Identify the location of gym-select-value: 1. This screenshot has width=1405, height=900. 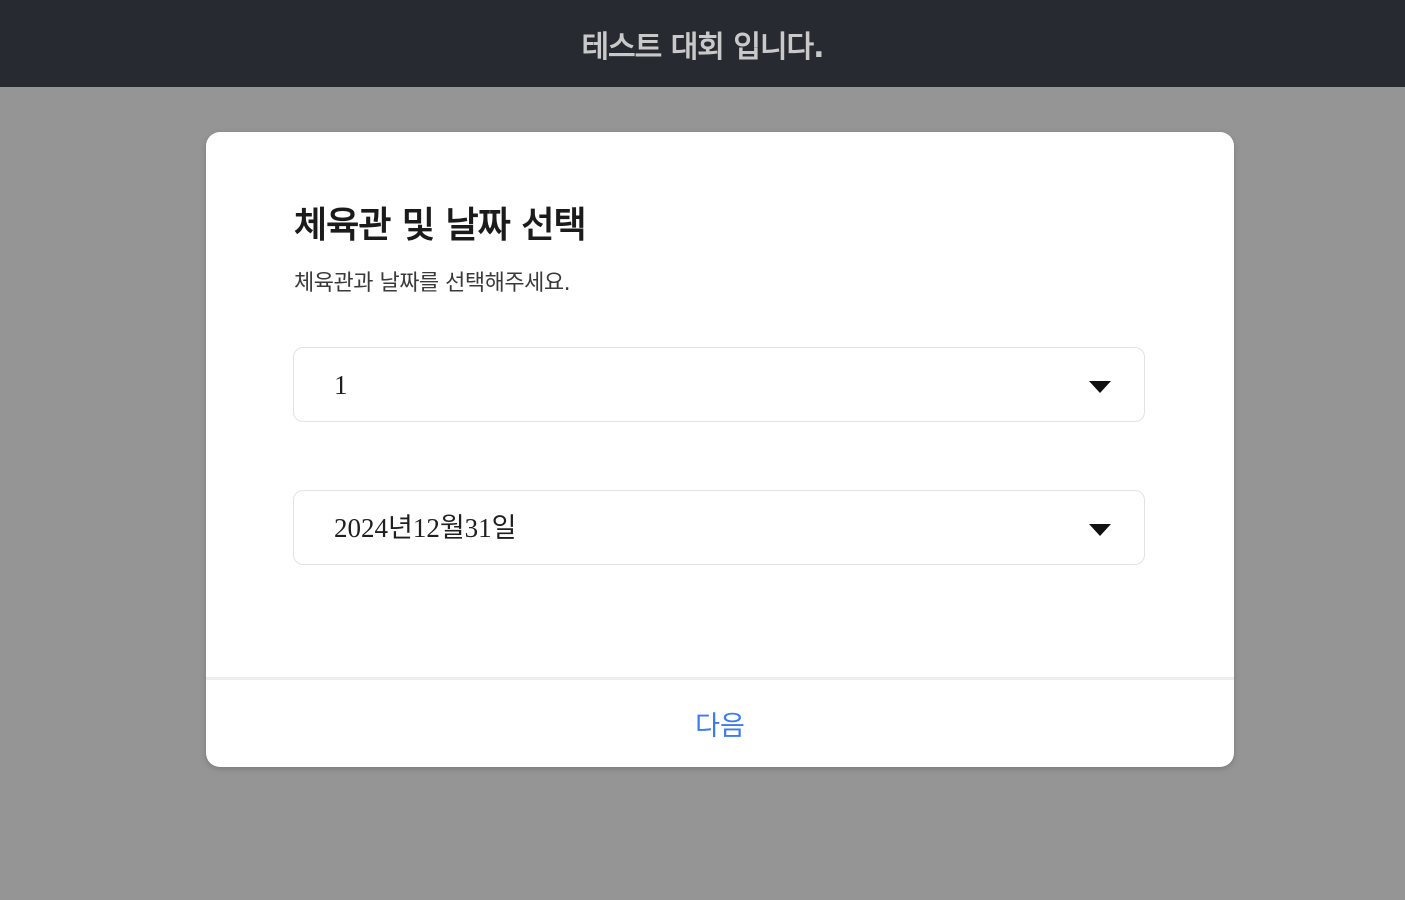
(341, 385).